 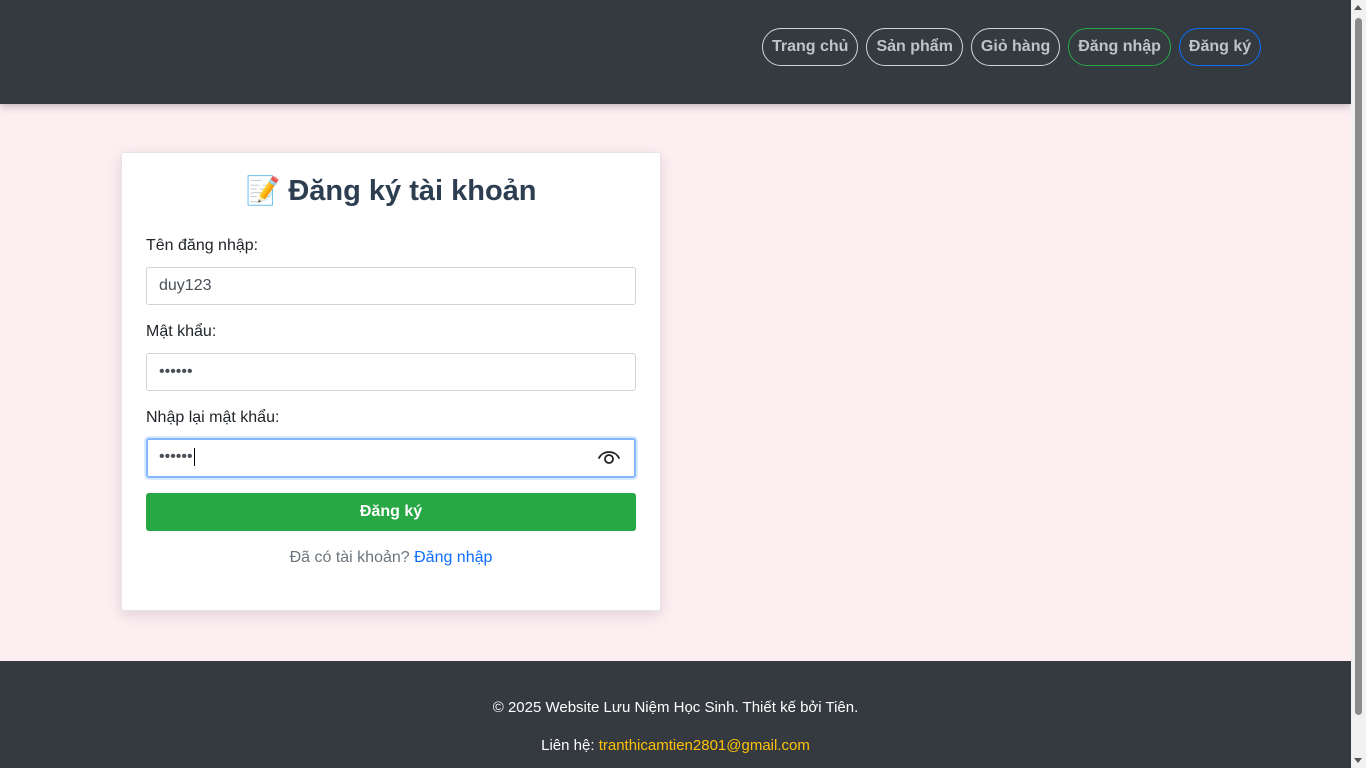 I want to click on nav-register: Đăng ký, so click(x=1220, y=47).